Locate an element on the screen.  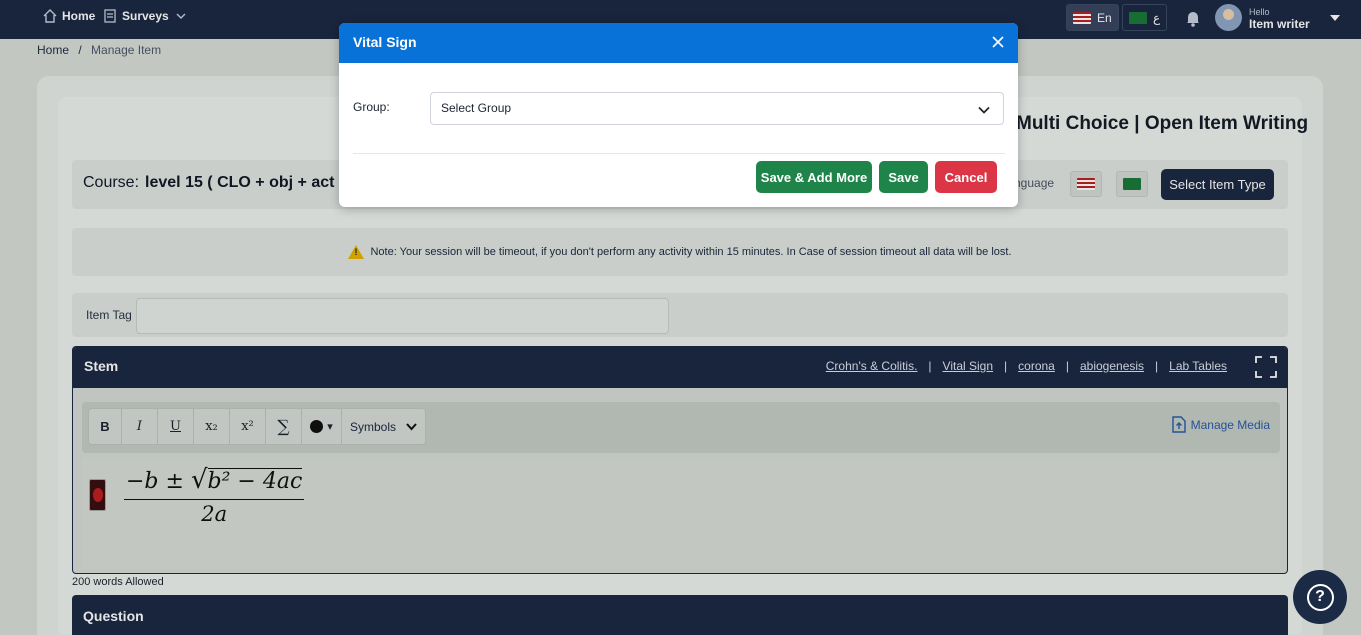
help-button: ? is located at coordinates (1320, 597).